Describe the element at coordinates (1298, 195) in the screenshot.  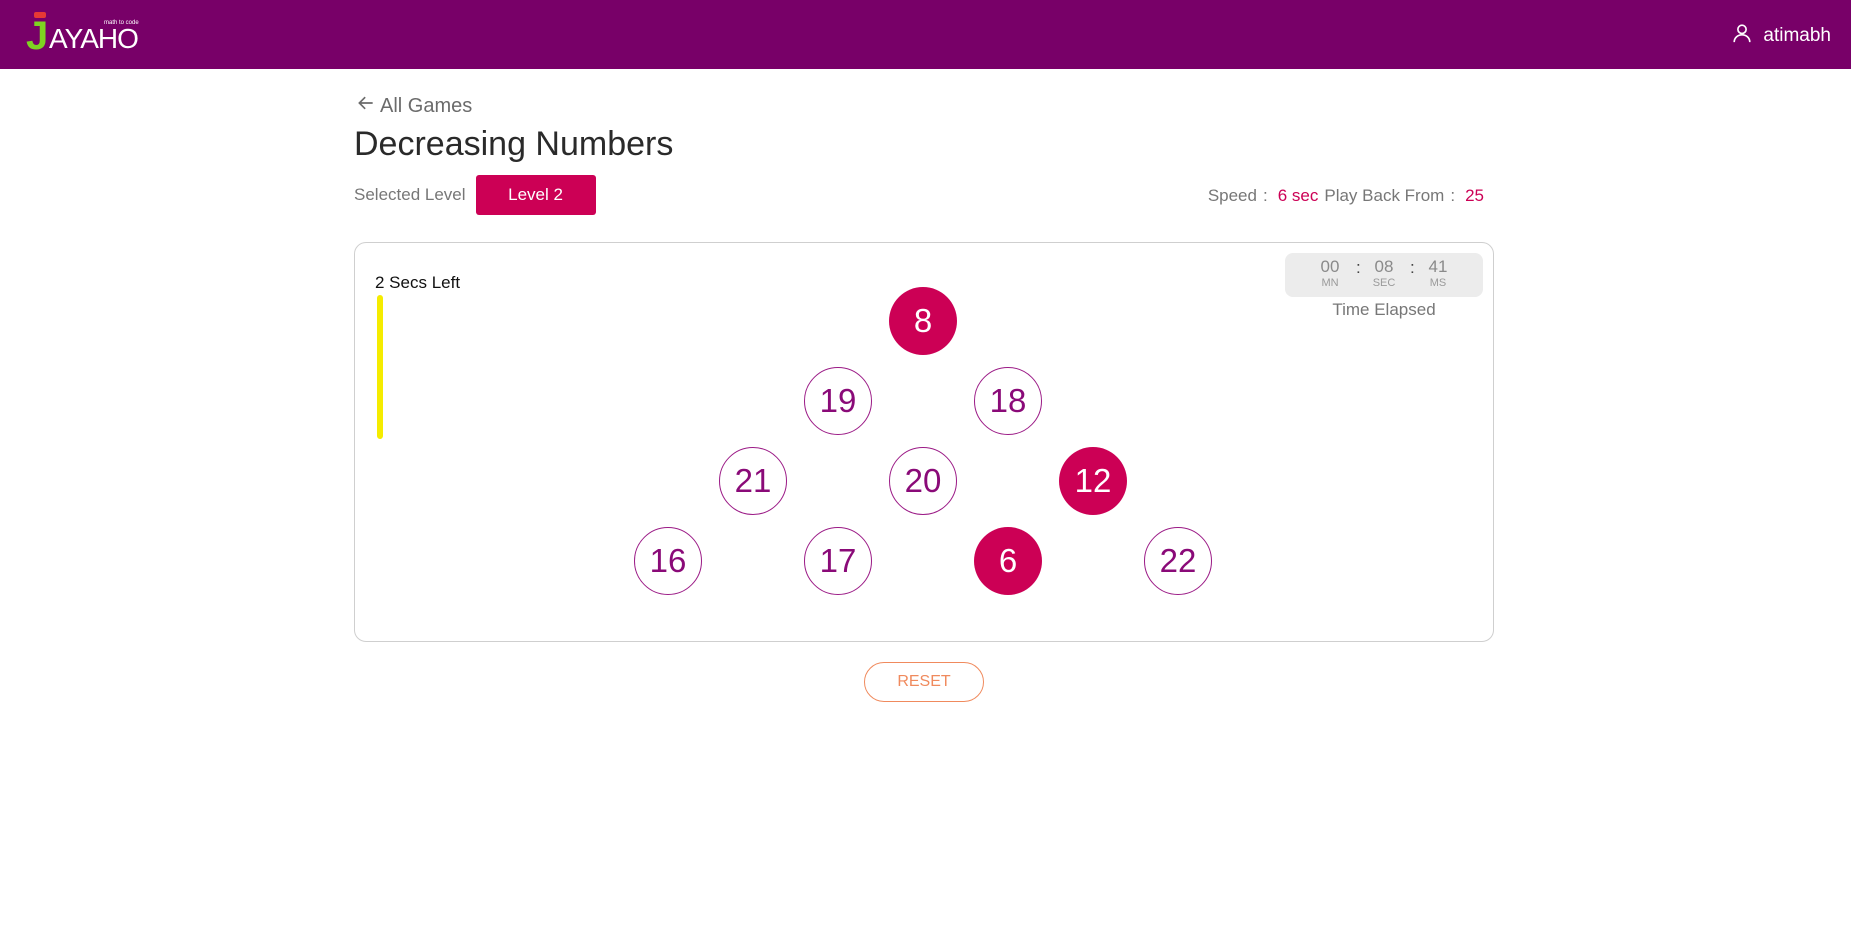
I see `speed-value: 6 sec` at that location.